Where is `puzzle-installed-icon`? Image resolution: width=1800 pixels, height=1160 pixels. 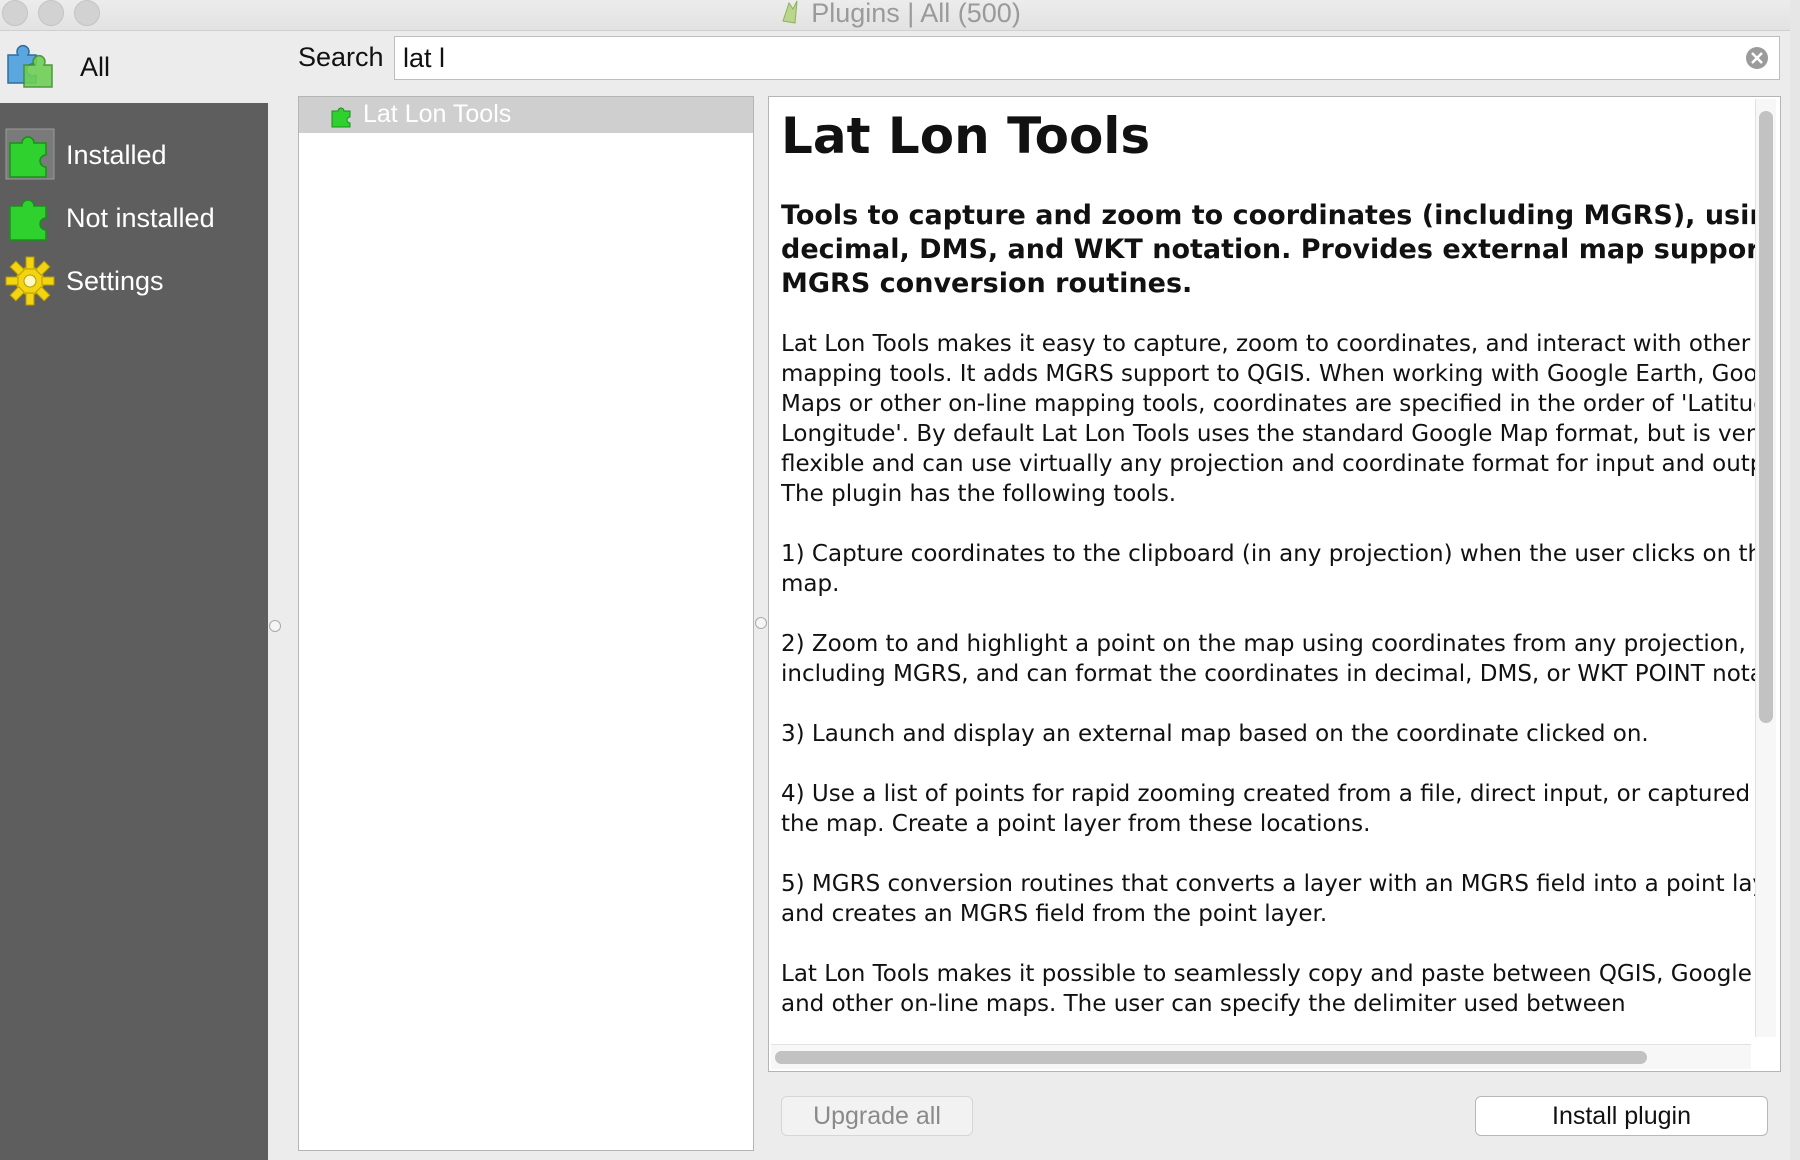 puzzle-installed-icon is located at coordinates (30, 154).